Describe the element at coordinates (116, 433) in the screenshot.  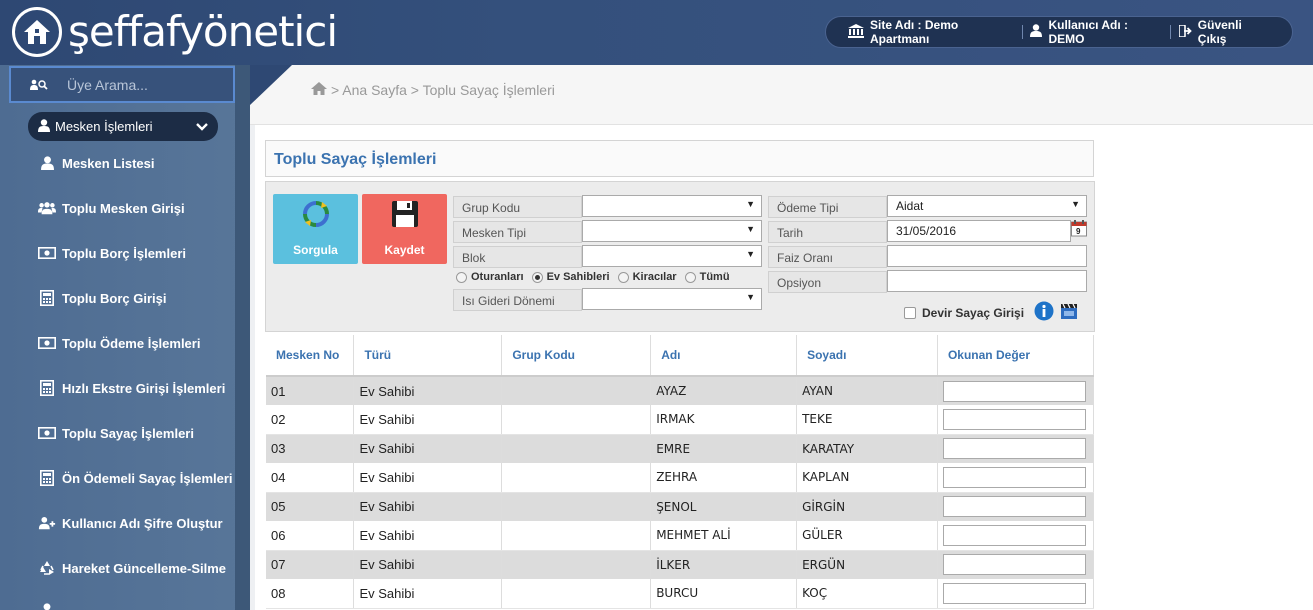
I see `sidebar-item-toplu-sayac: Toplu Sayaç İşlemleri` at that location.